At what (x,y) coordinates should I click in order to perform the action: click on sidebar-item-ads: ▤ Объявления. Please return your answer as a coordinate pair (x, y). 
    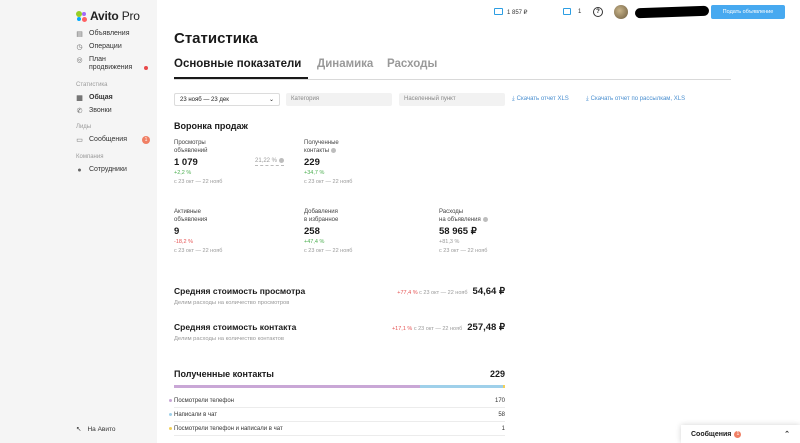
    Looking at the image, I should click on (102, 34).